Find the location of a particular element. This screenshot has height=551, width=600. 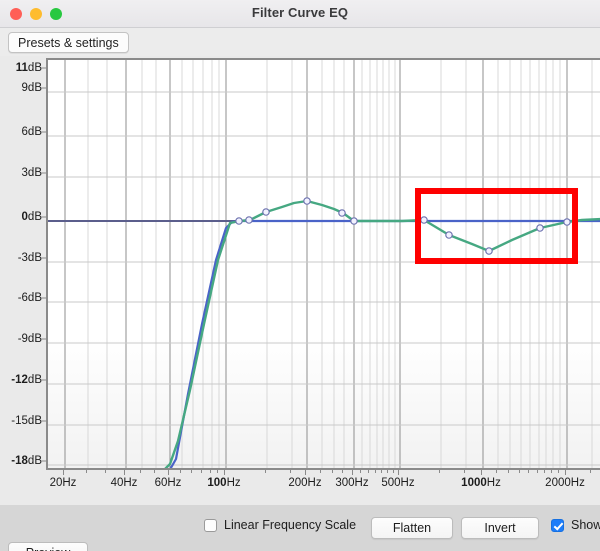

y-tick-label: 11dB is located at coordinates (28, 68).